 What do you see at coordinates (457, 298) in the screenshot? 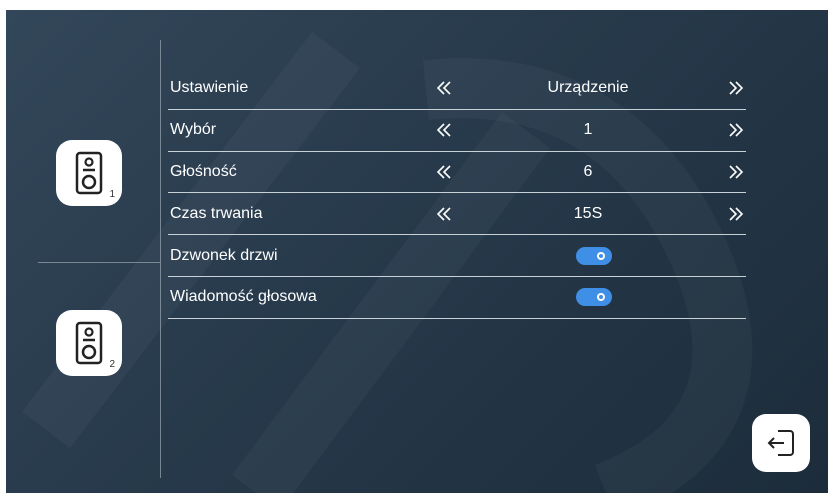
I see `setting-row-voice-message: Wiadomość głosowa` at bounding box center [457, 298].